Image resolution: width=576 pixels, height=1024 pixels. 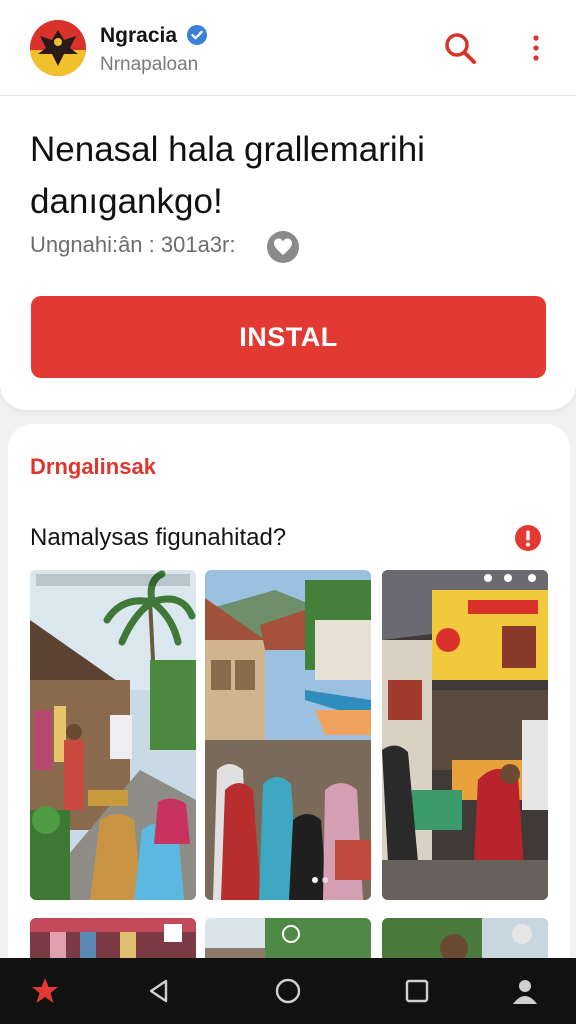 I want to click on search-icon, so click(x=460, y=48).